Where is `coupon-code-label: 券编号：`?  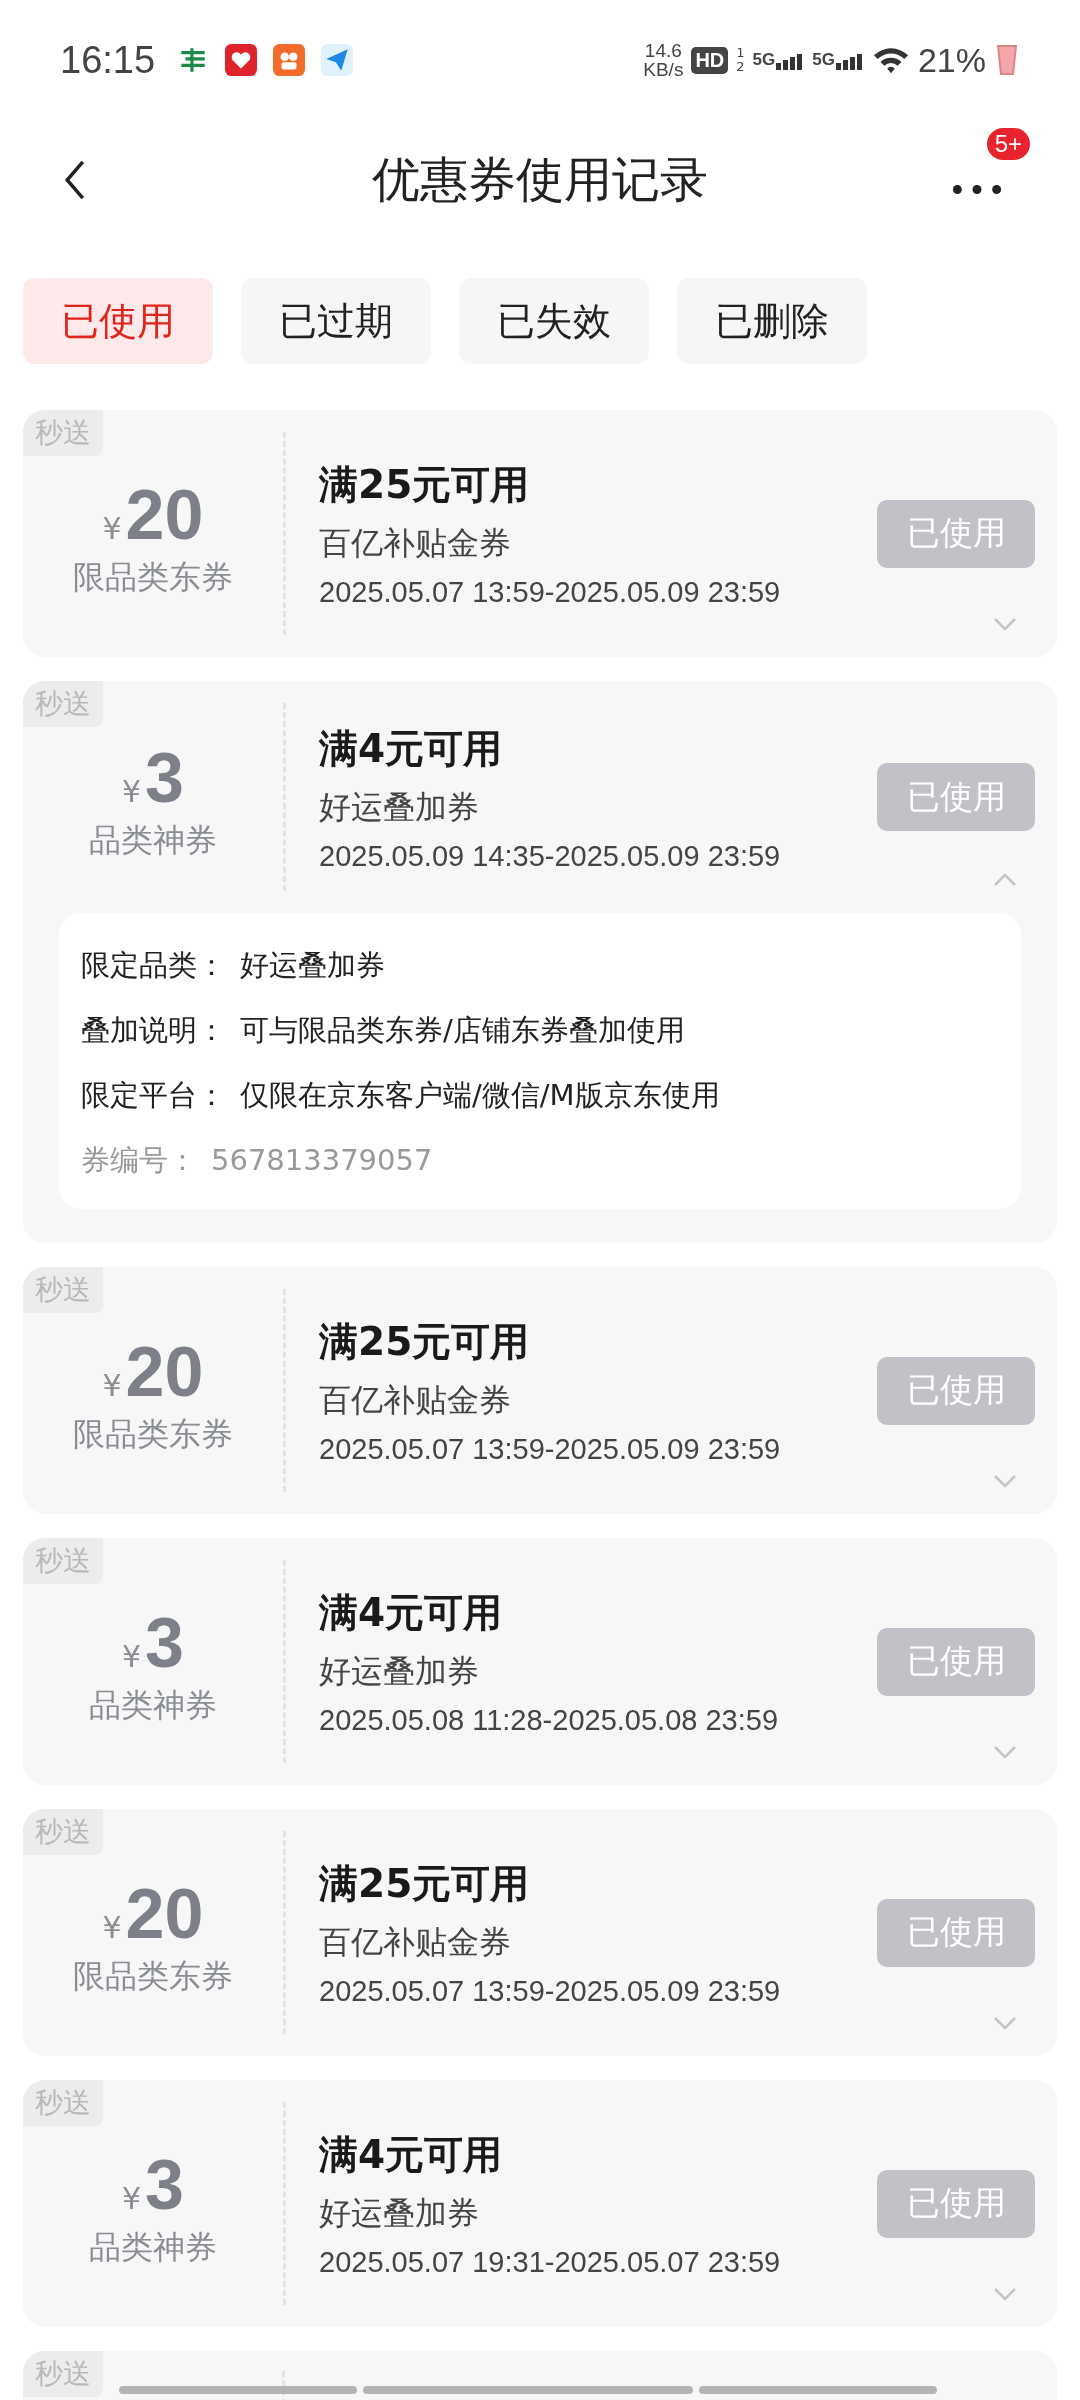 coupon-code-label: 券编号： is located at coordinates (139, 1160).